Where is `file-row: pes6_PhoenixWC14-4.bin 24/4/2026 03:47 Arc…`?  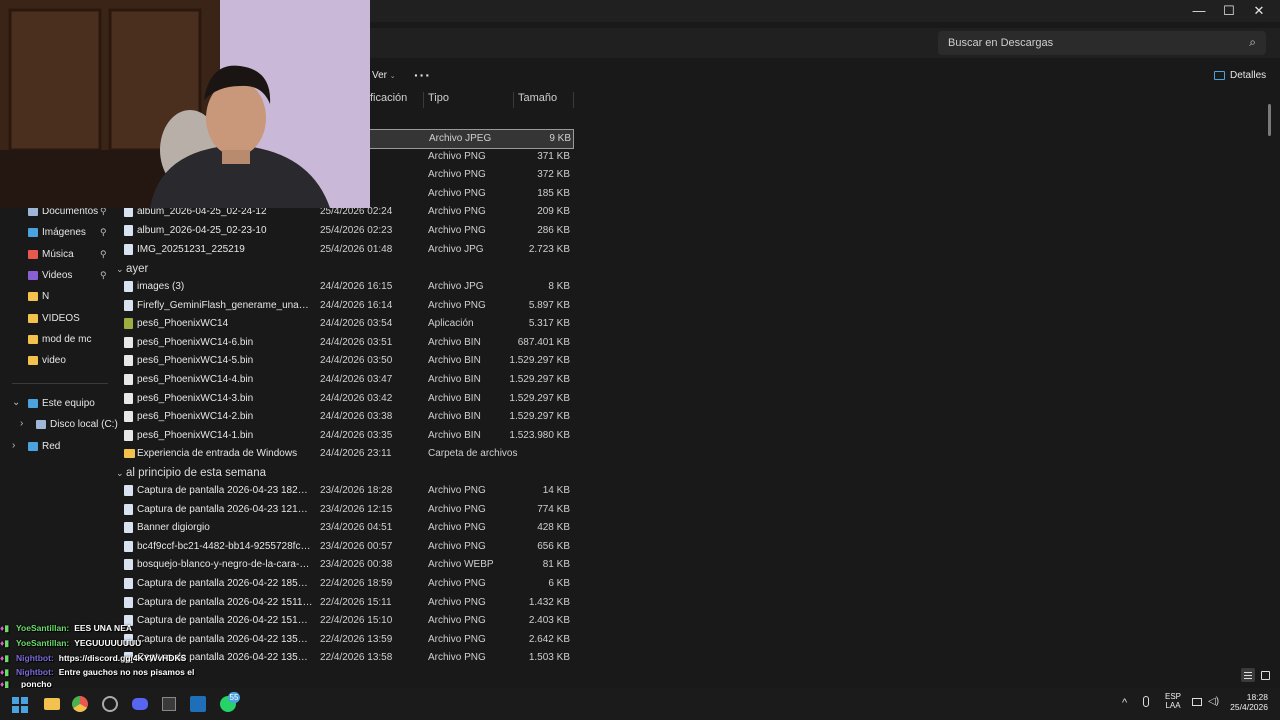 file-row: pes6_PhoenixWC14-4.bin 24/4/2026 03:47 Arc… is located at coordinates (346, 380).